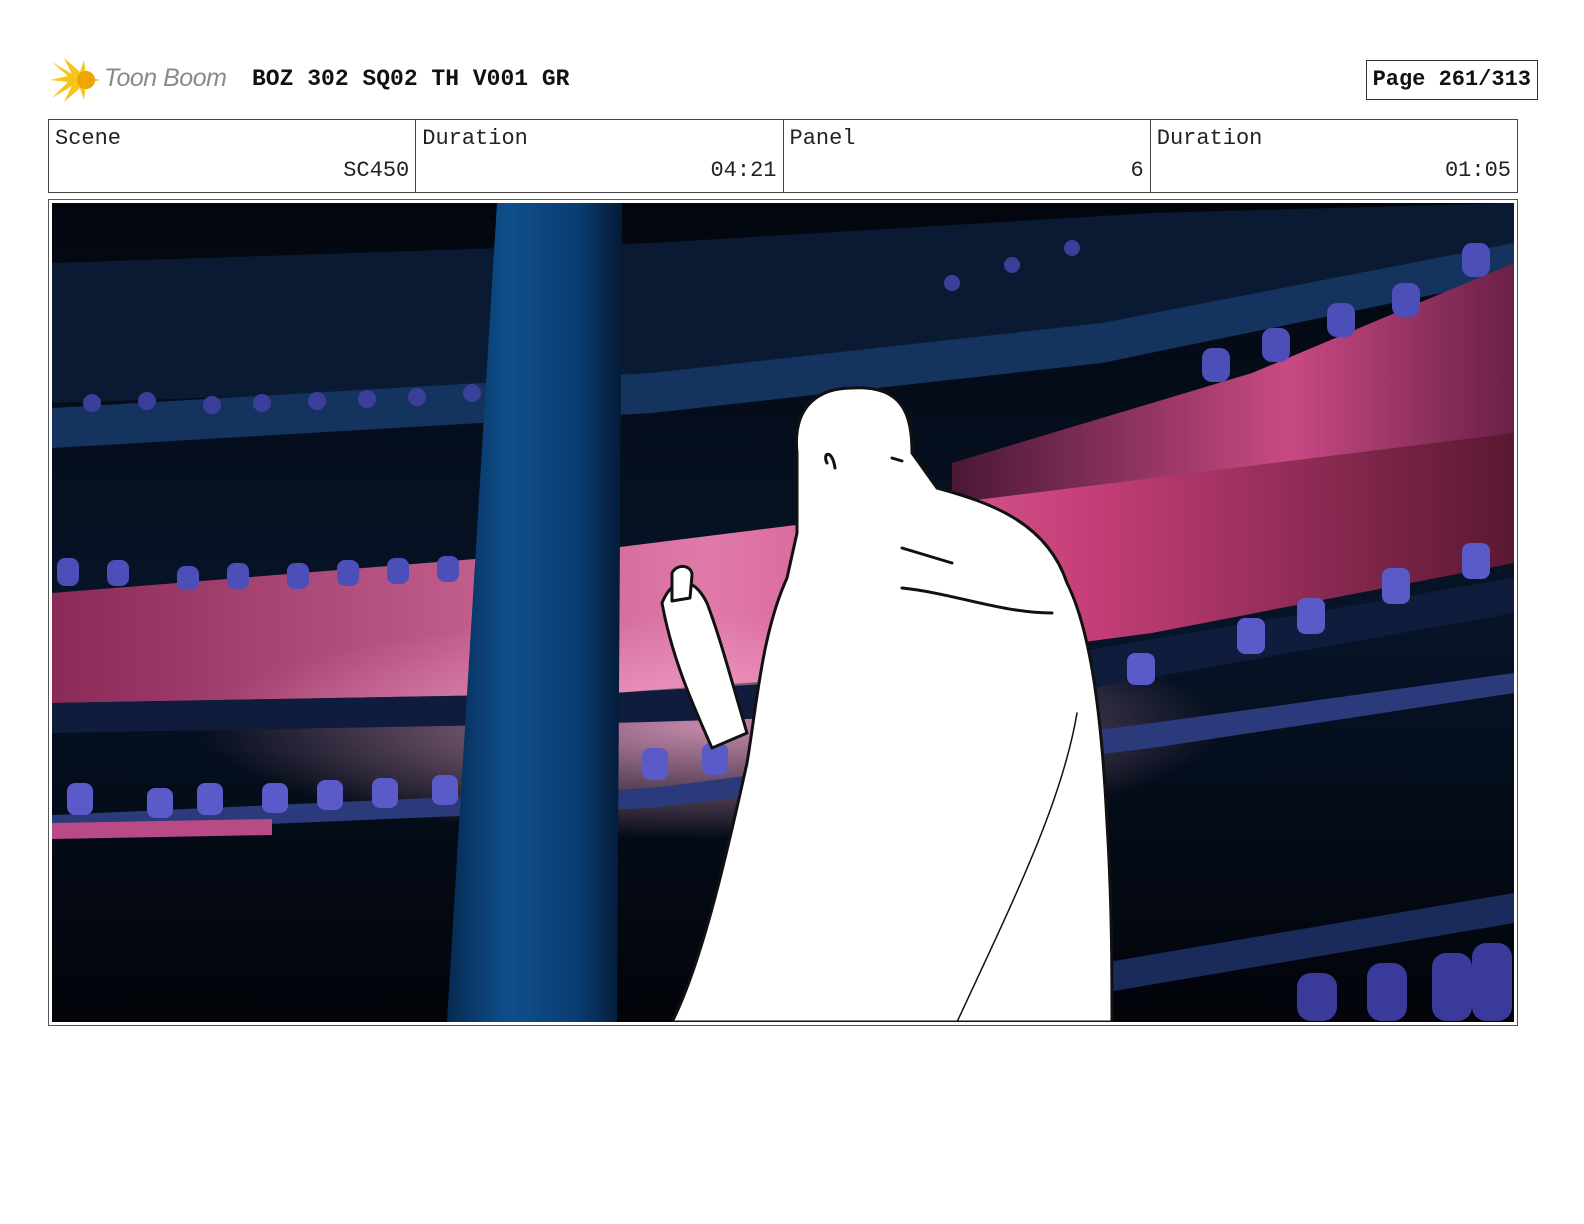  I want to click on scene-label: Scene, so click(88, 138).